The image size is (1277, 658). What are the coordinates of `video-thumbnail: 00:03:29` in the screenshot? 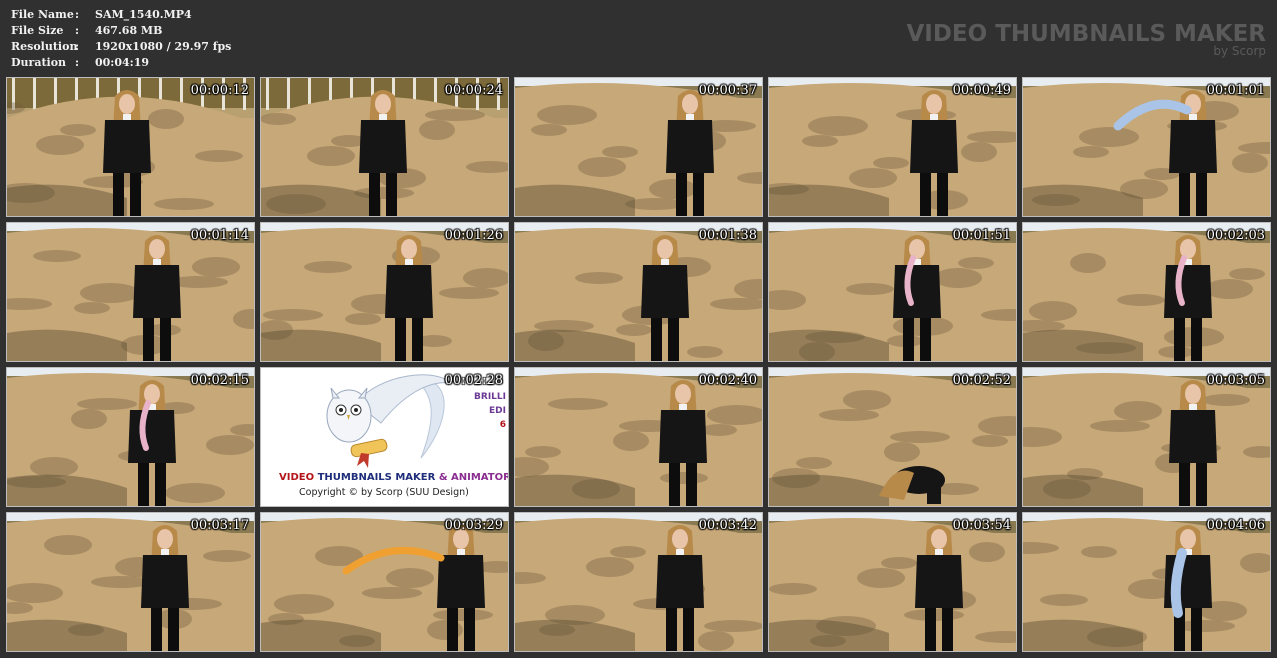 It's located at (384, 582).